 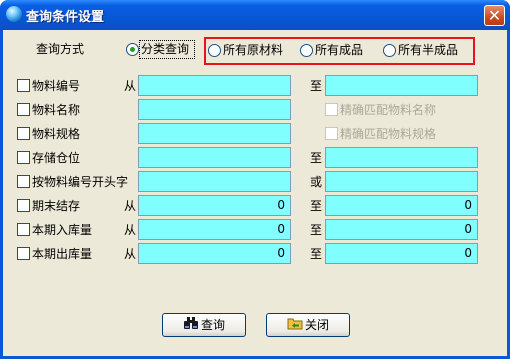 I want to click on close-button-label: 关闭, so click(x=316, y=325).